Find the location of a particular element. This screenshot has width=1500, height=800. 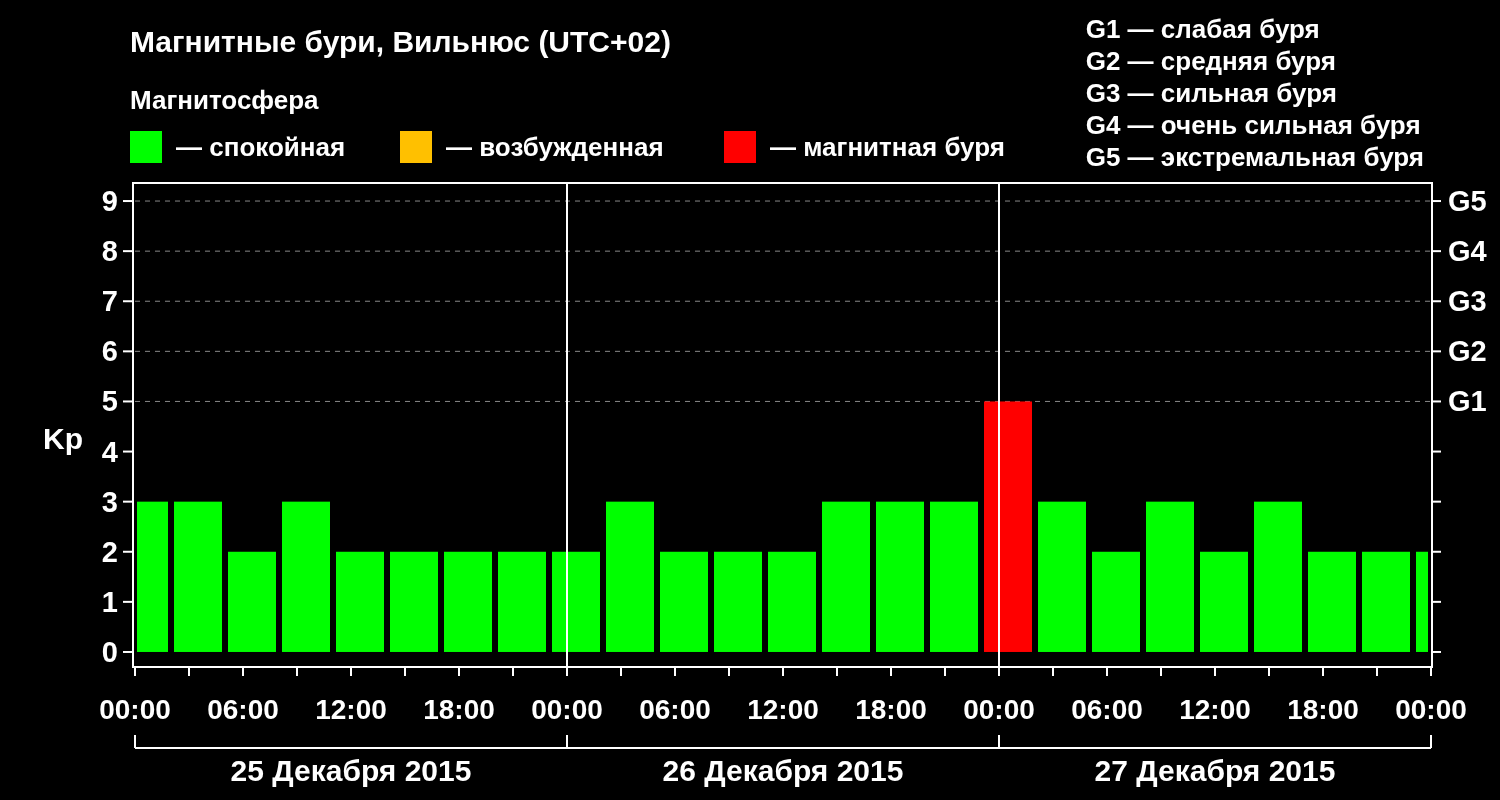

storm-level-label: G5 is located at coordinates (1467, 201).